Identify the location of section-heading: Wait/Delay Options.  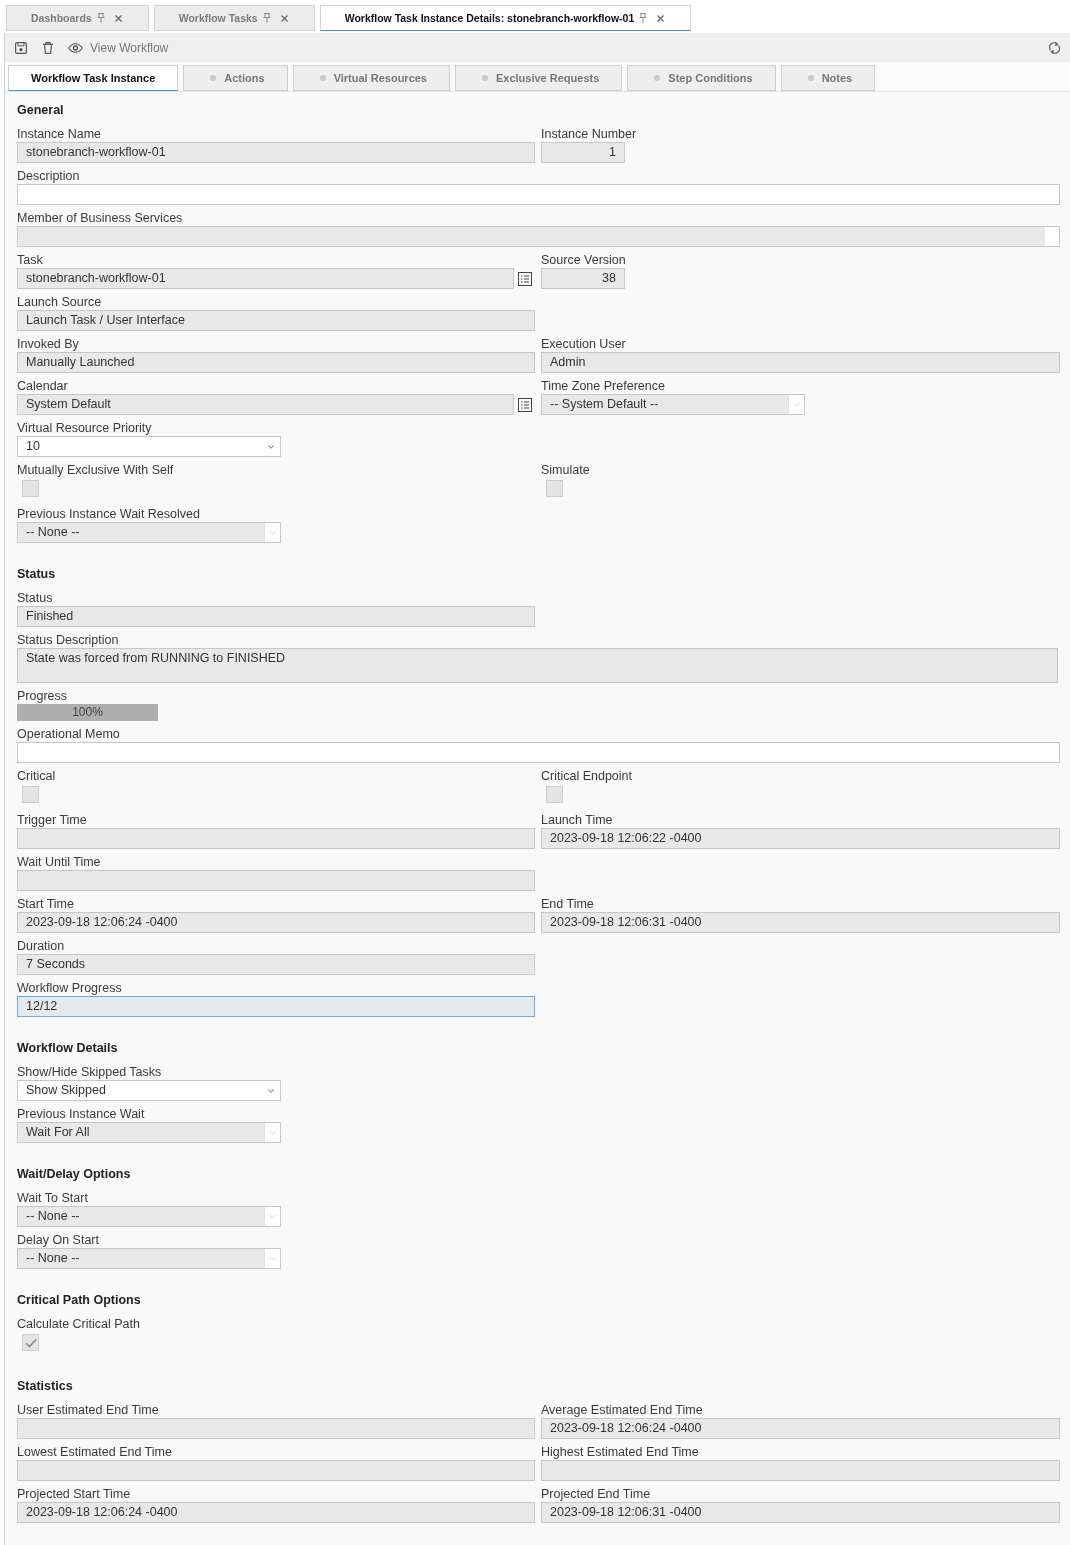
(74, 1174).